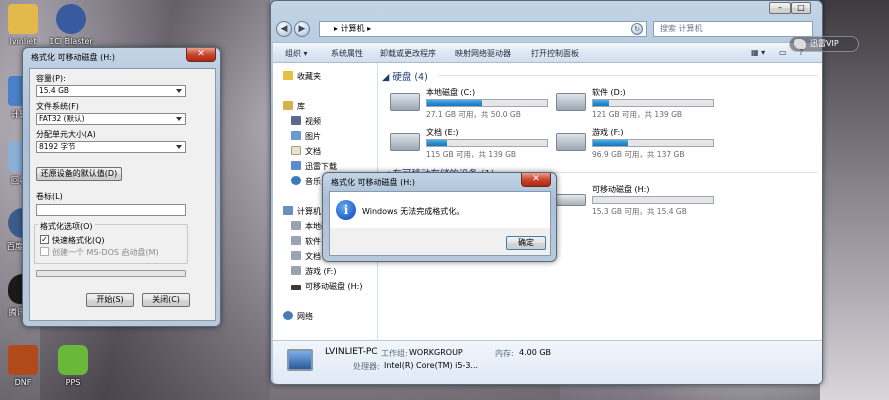 Image resolution: width=889 pixels, height=400 pixels. What do you see at coordinates (347, 53) in the screenshot?
I see `system-properties-button: 系统属性` at bounding box center [347, 53].